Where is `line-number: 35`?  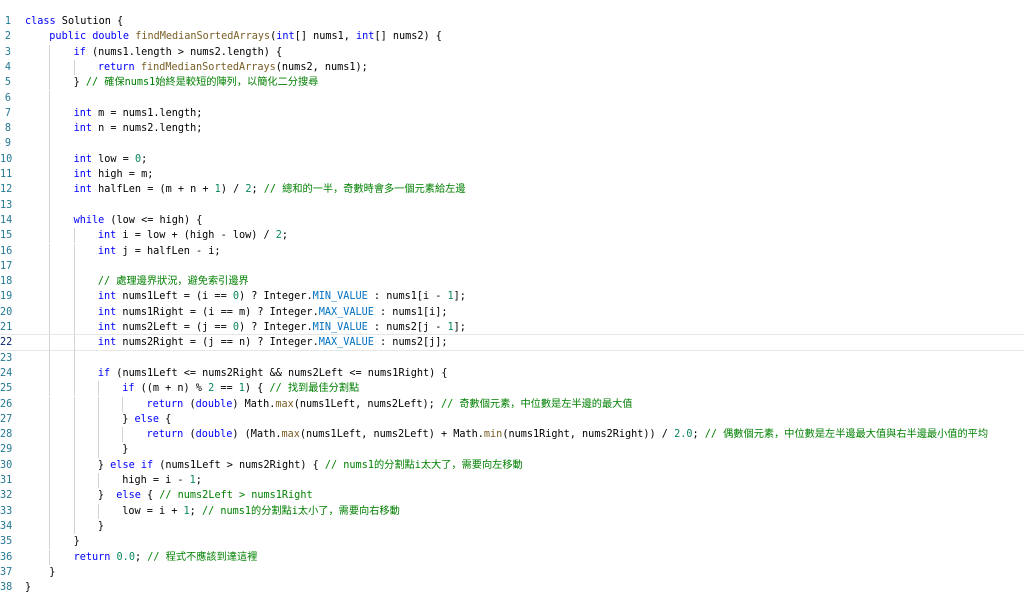
line-number: 35 is located at coordinates (6, 542).